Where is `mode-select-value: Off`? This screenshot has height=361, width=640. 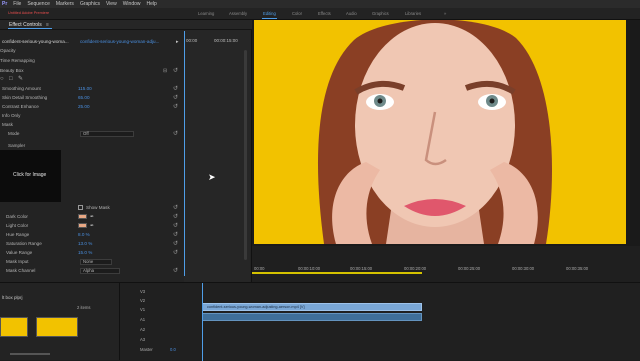 mode-select-value: Off is located at coordinates (86, 133).